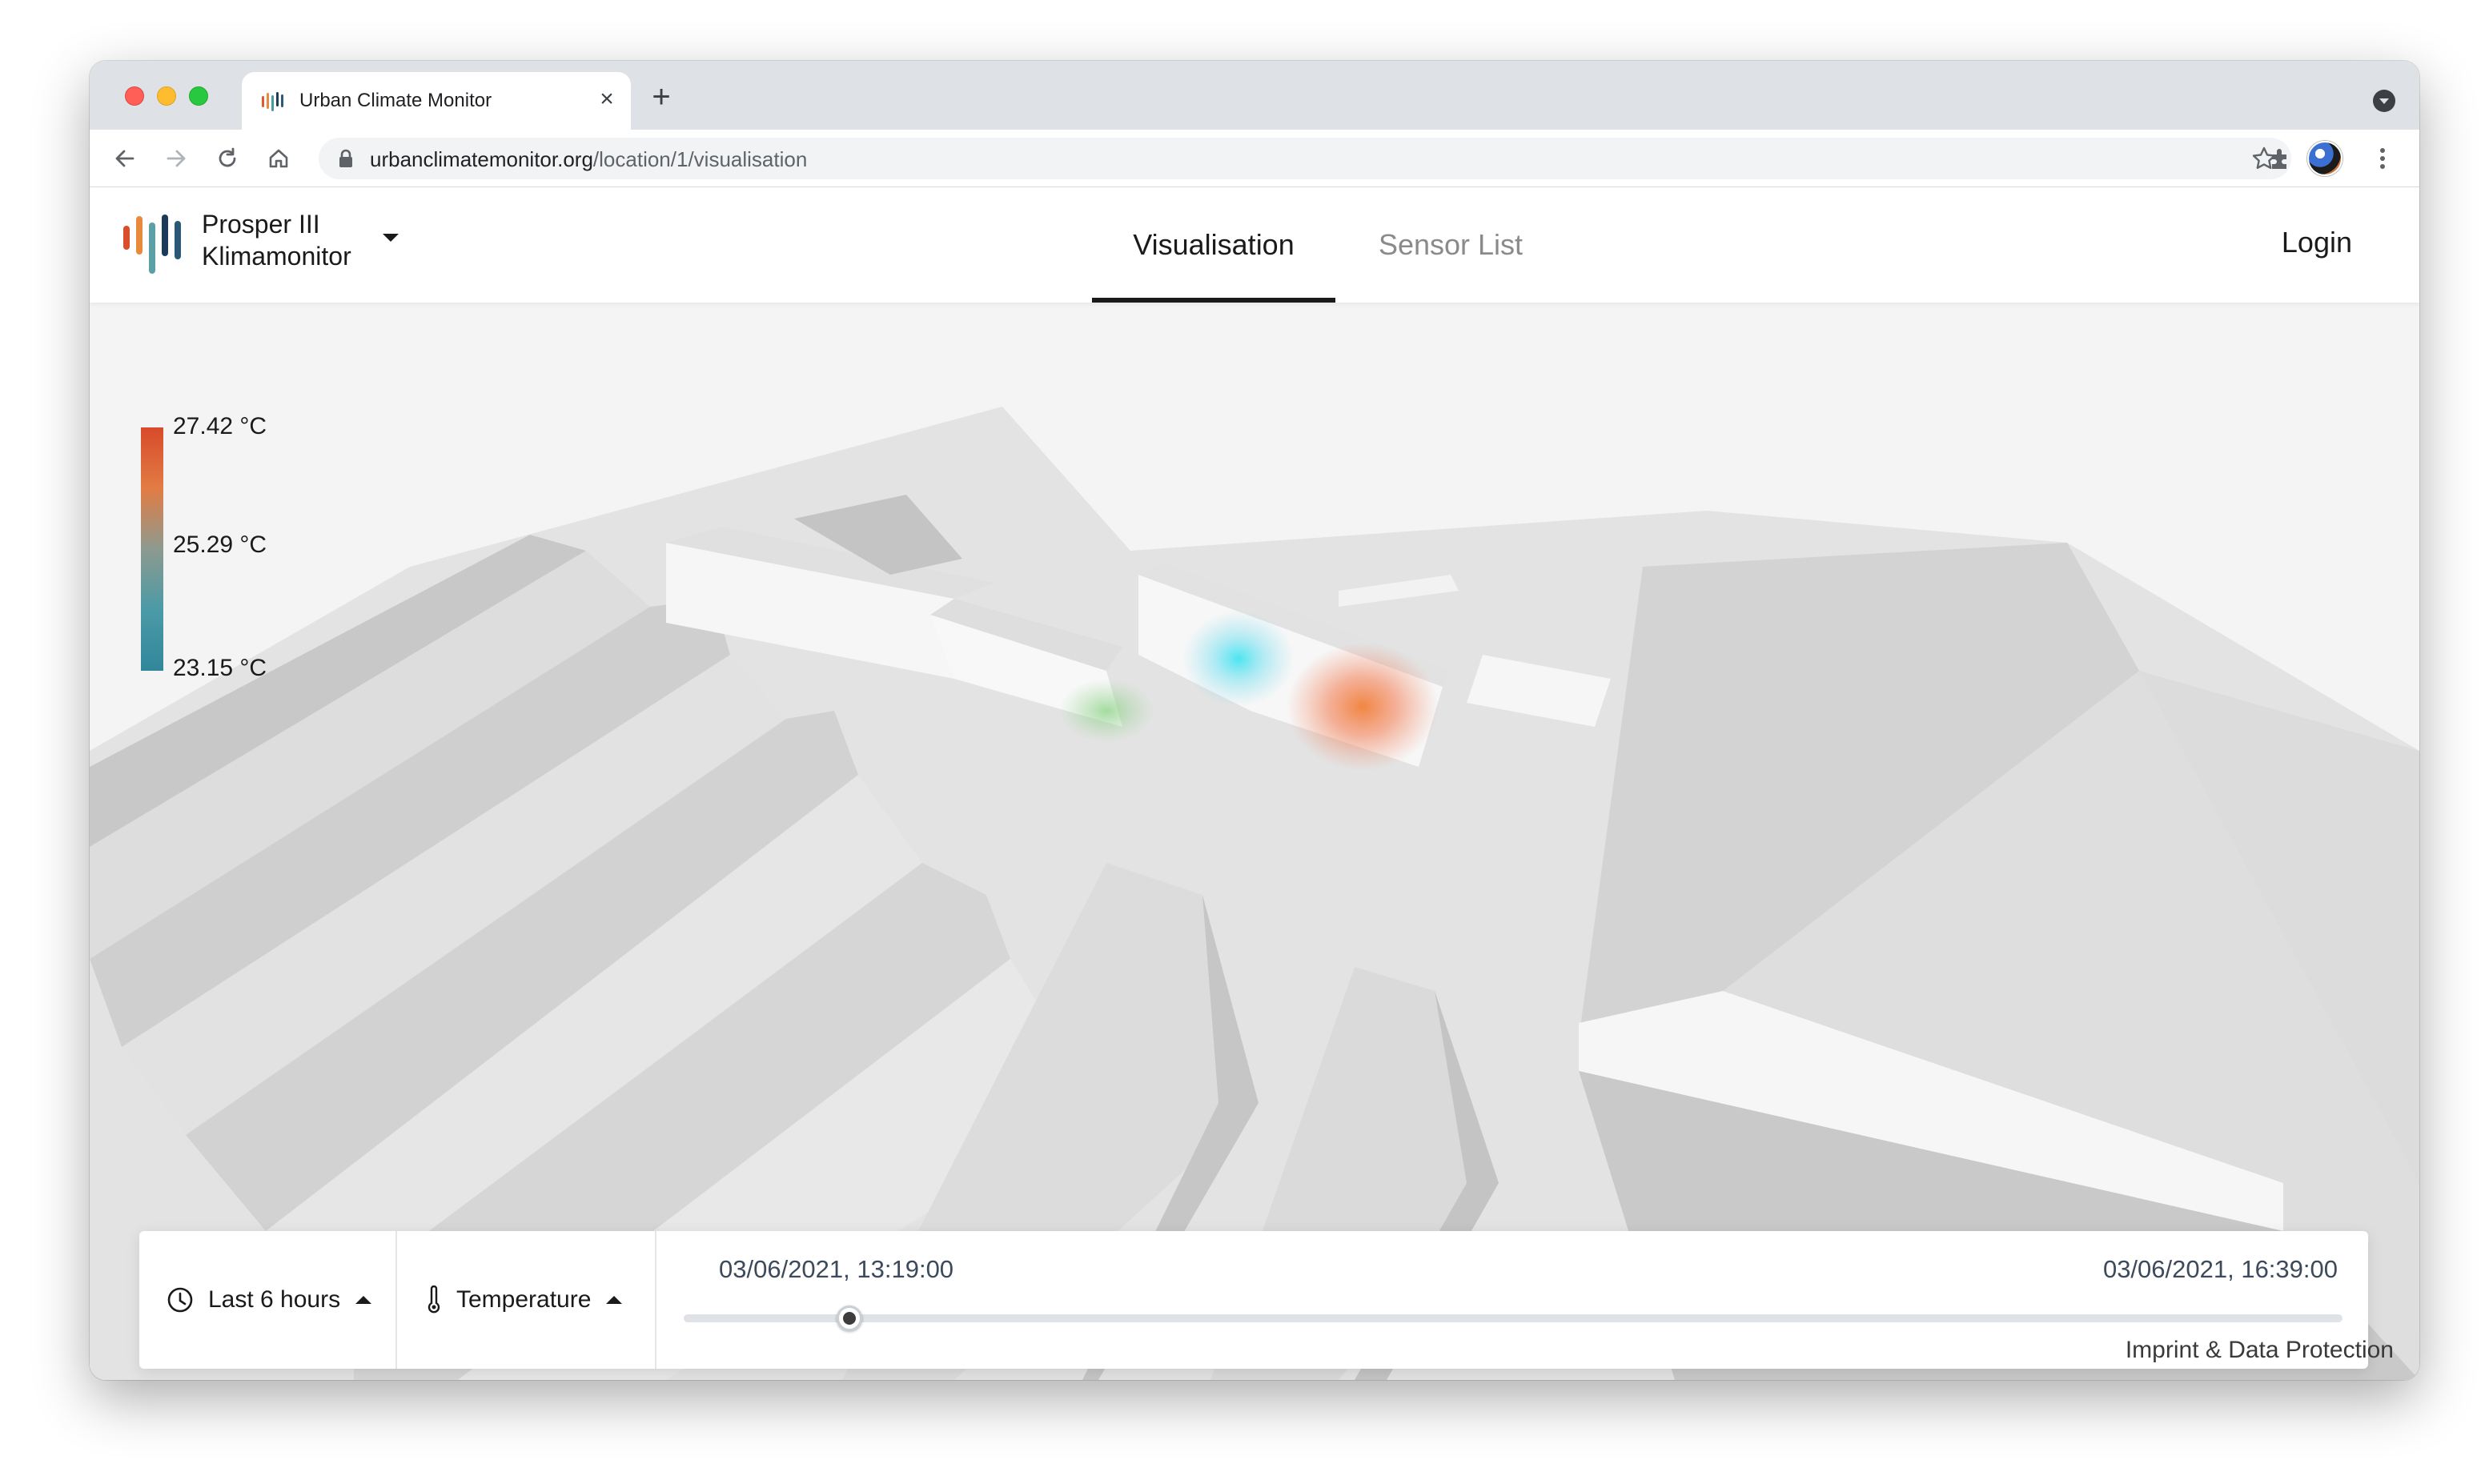 This screenshot has height=1484, width=2485. Describe the element at coordinates (198, 96) in the screenshot. I see `maximize-window-button` at that location.